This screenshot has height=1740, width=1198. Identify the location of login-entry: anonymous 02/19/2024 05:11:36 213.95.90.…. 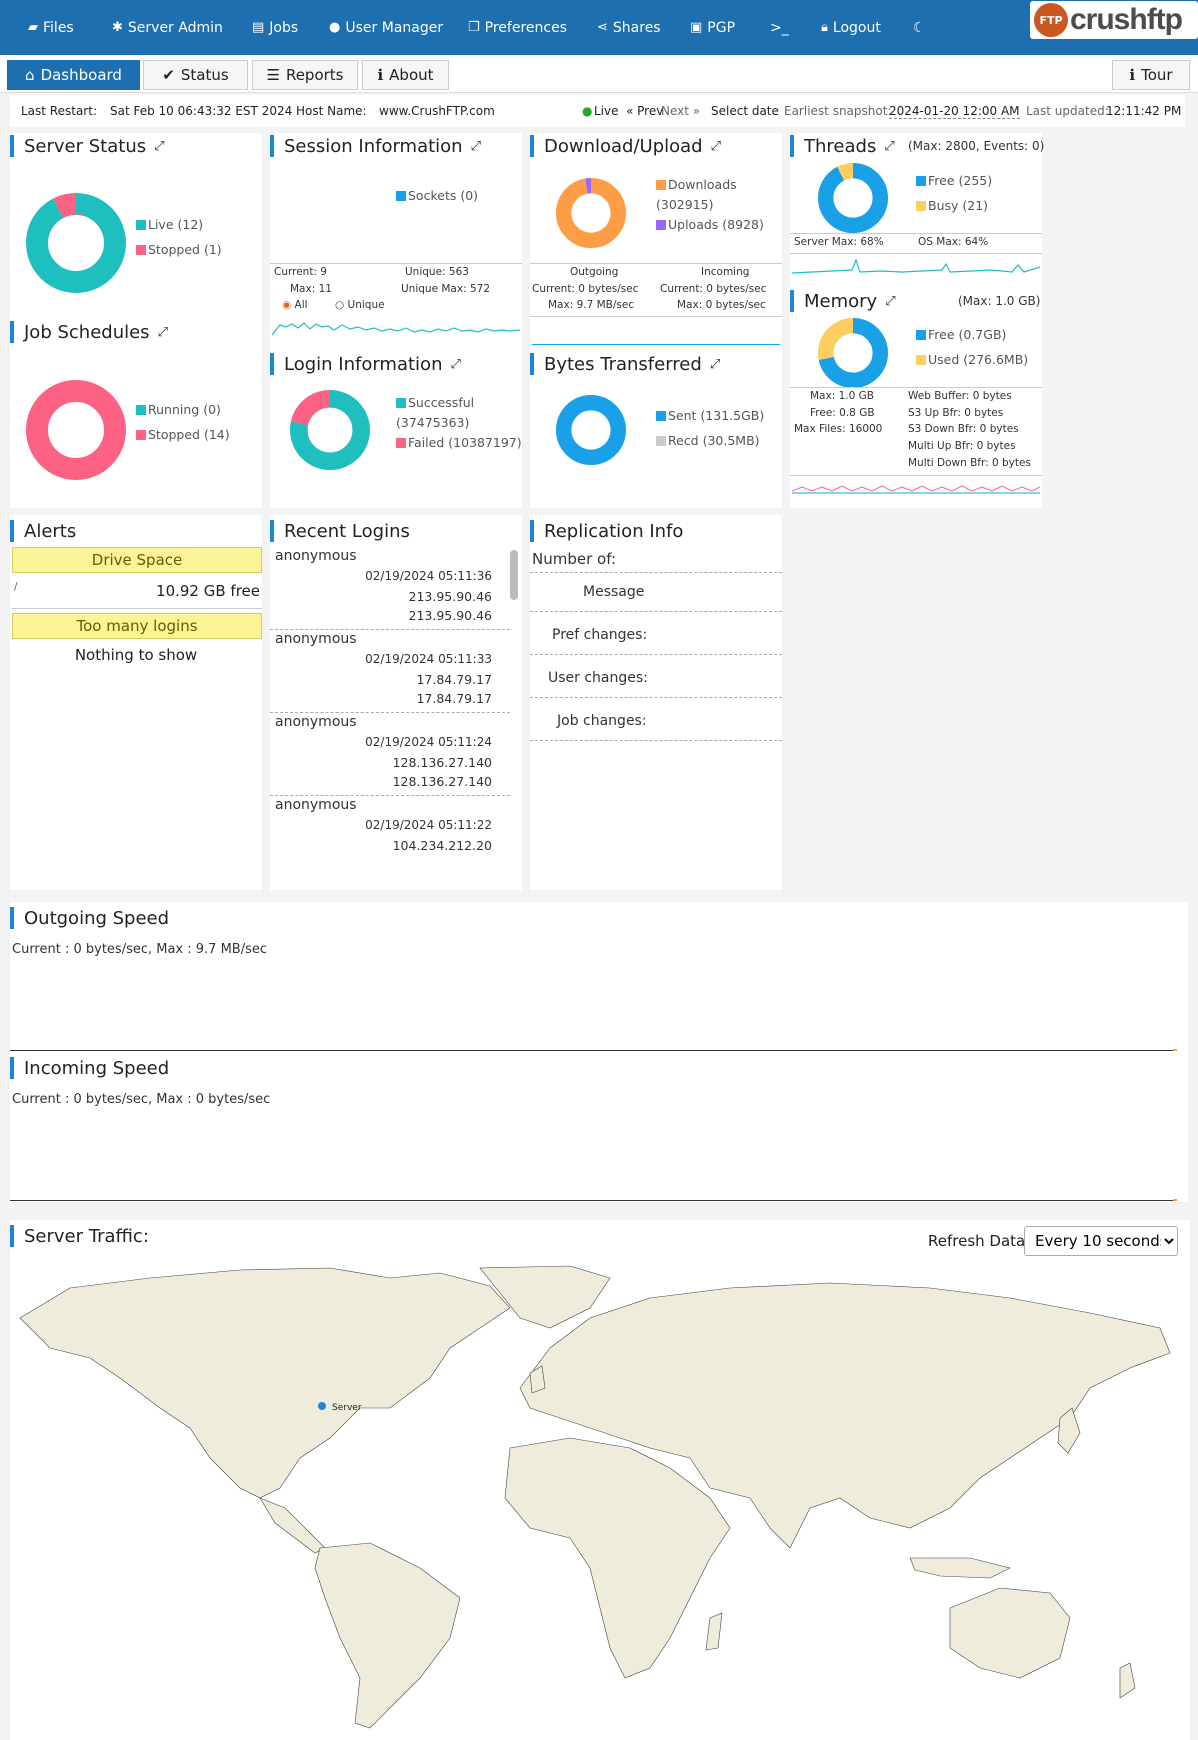
(390, 588).